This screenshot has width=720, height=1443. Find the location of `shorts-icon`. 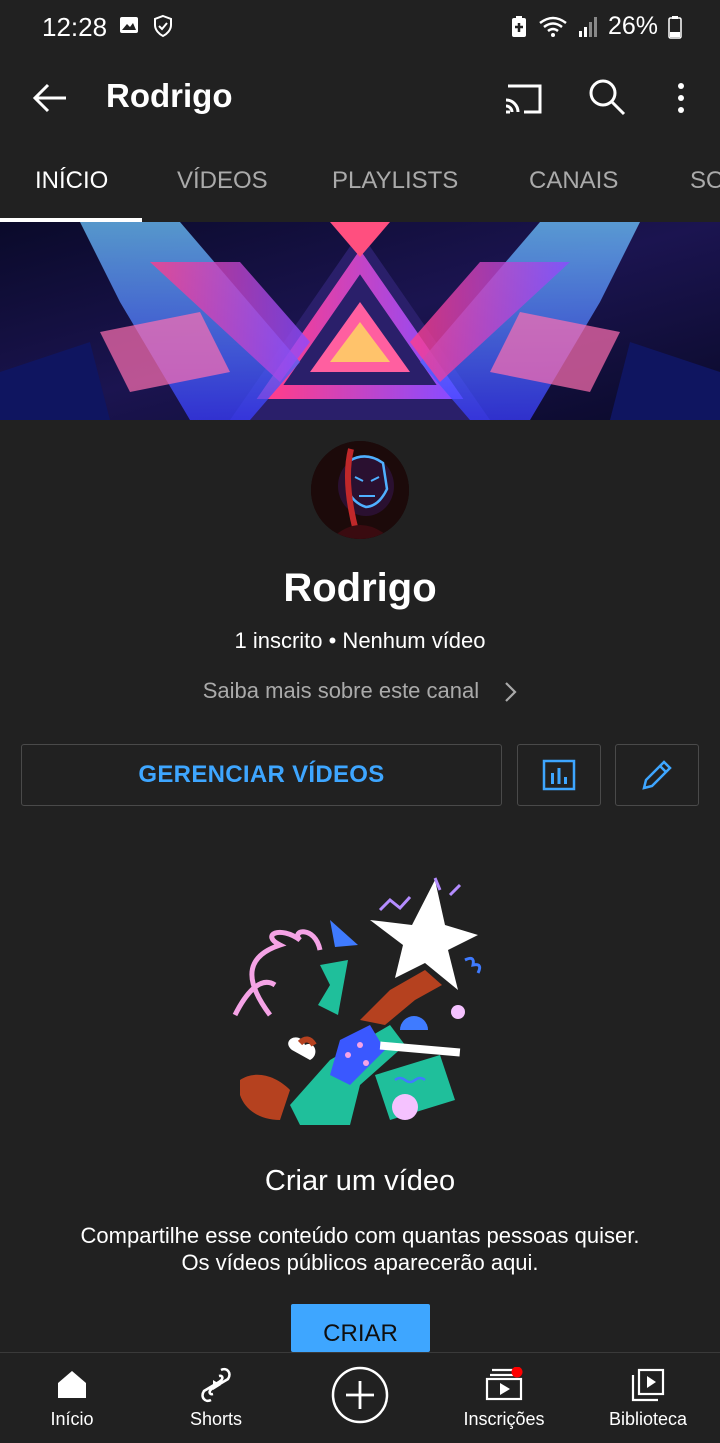

shorts-icon is located at coordinates (216, 1385).